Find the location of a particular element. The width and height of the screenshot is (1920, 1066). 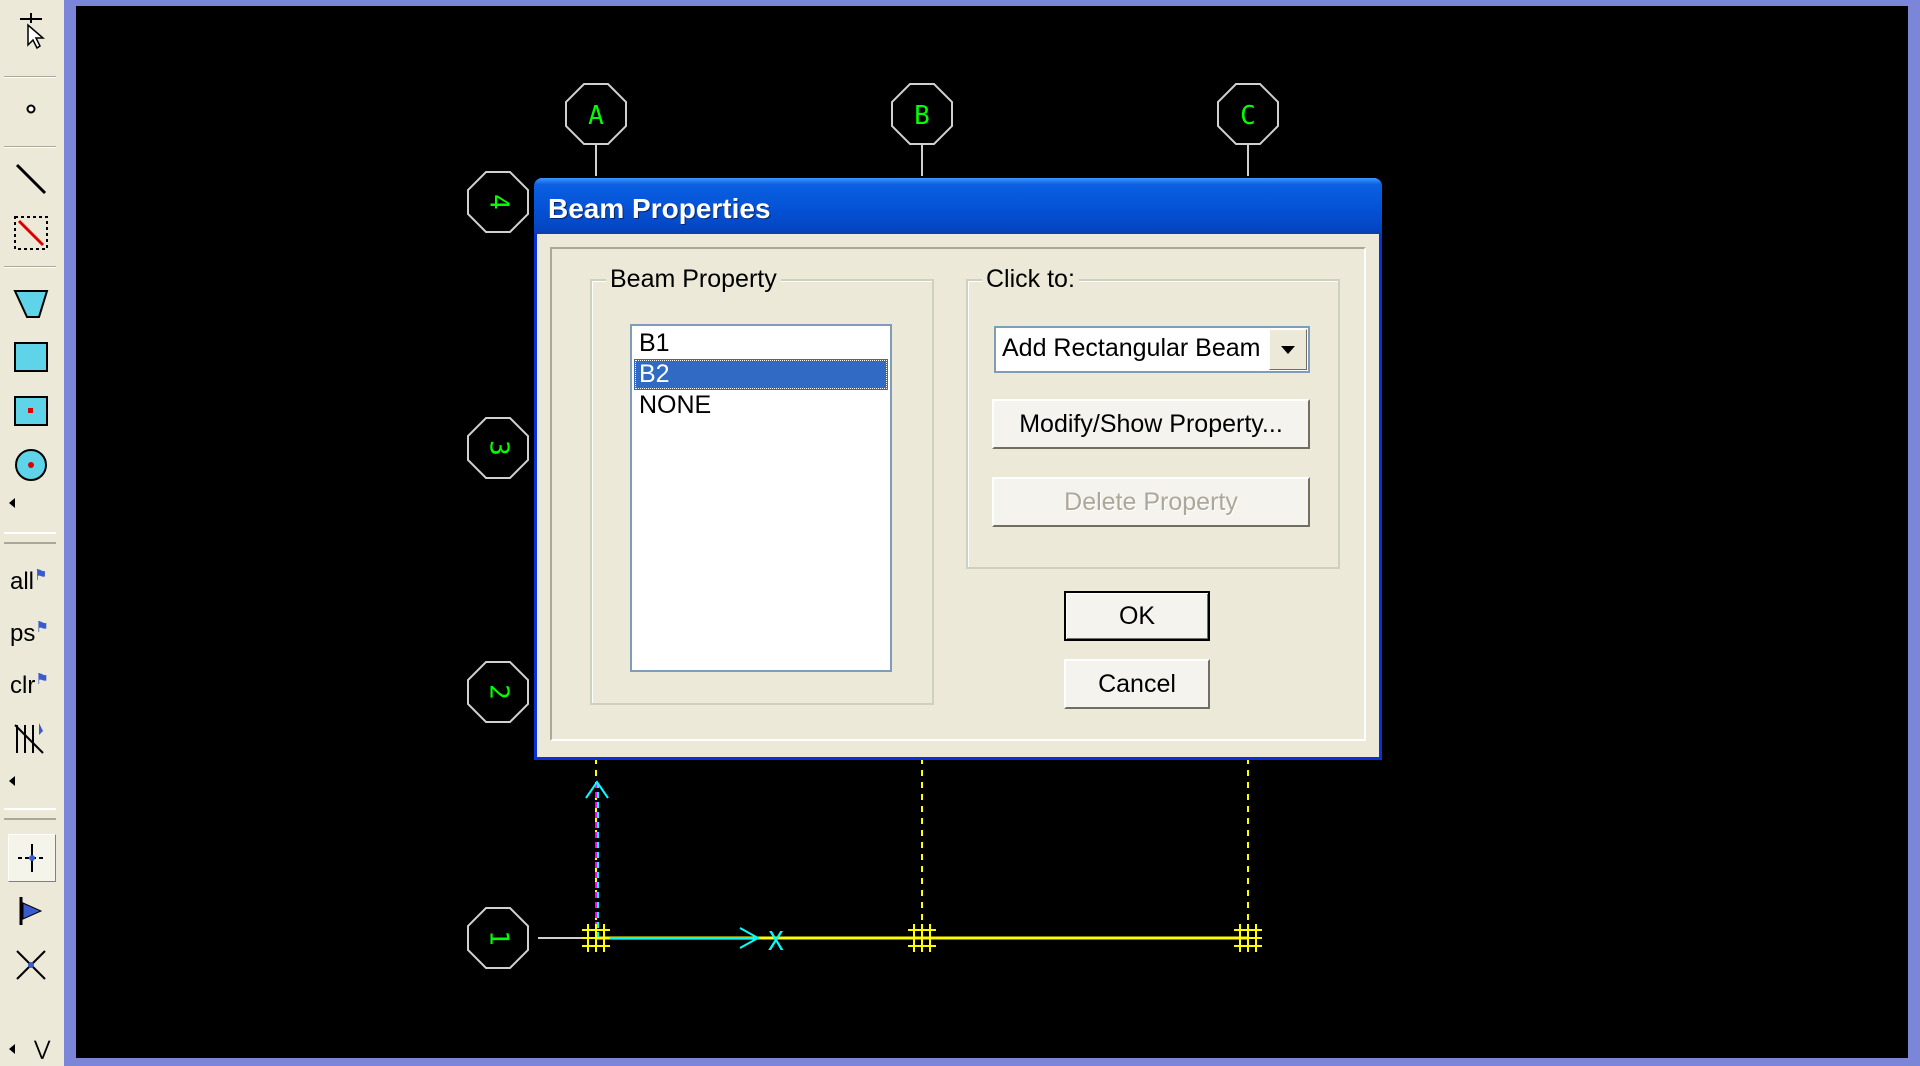

dialog-titlebar: Beam Properties is located at coordinates (958, 206).